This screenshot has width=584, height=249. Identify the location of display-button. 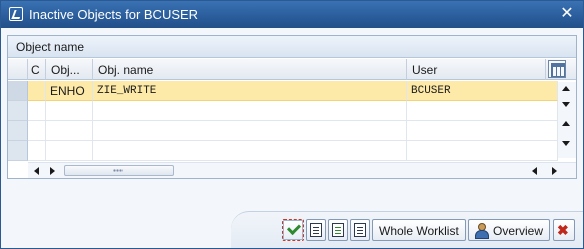
(360, 230).